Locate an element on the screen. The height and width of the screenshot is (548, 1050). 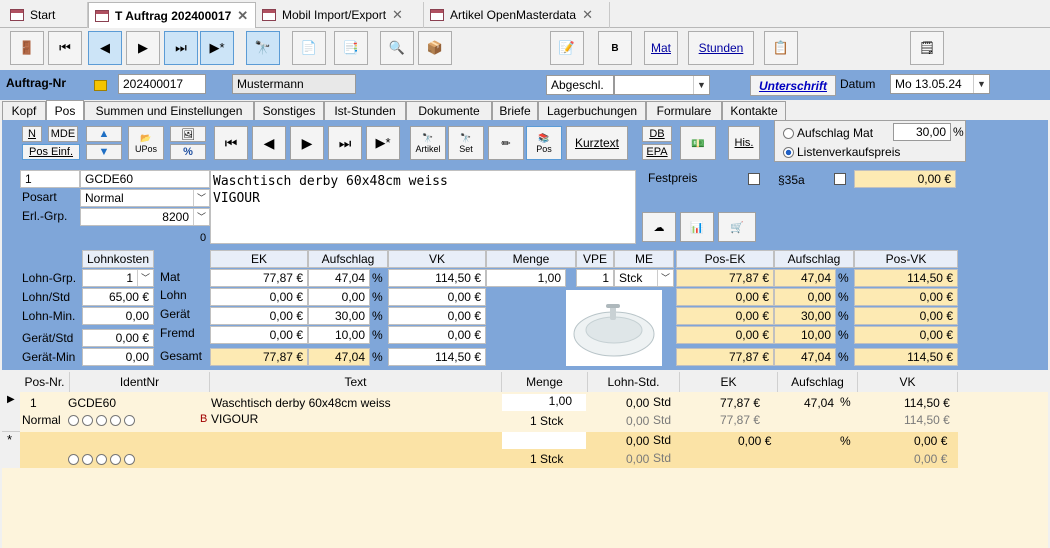
money-button: 💵 is located at coordinates (698, 143).